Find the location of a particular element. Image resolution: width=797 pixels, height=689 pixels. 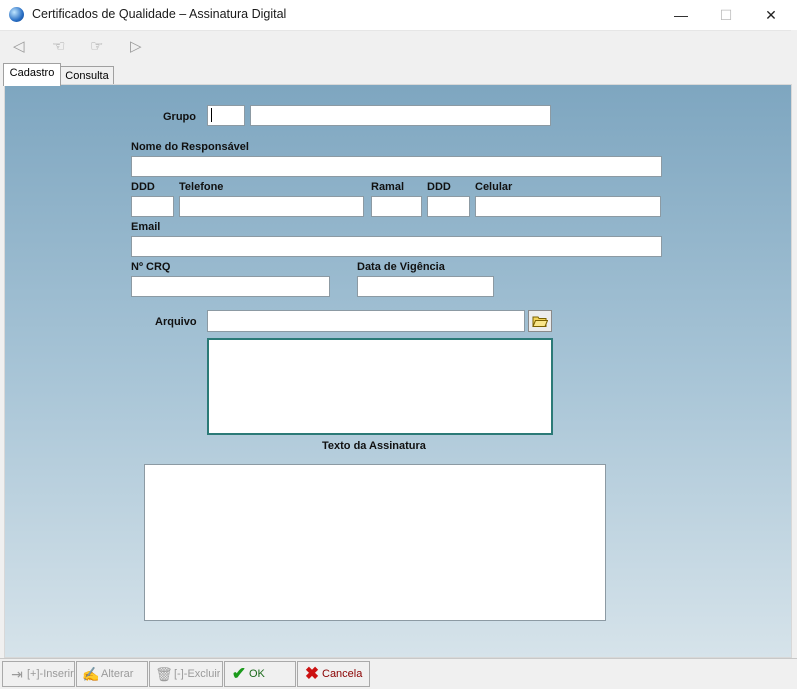

excluir-button: 🗑 [-]-Excluir is located at coordinates (186, 674).